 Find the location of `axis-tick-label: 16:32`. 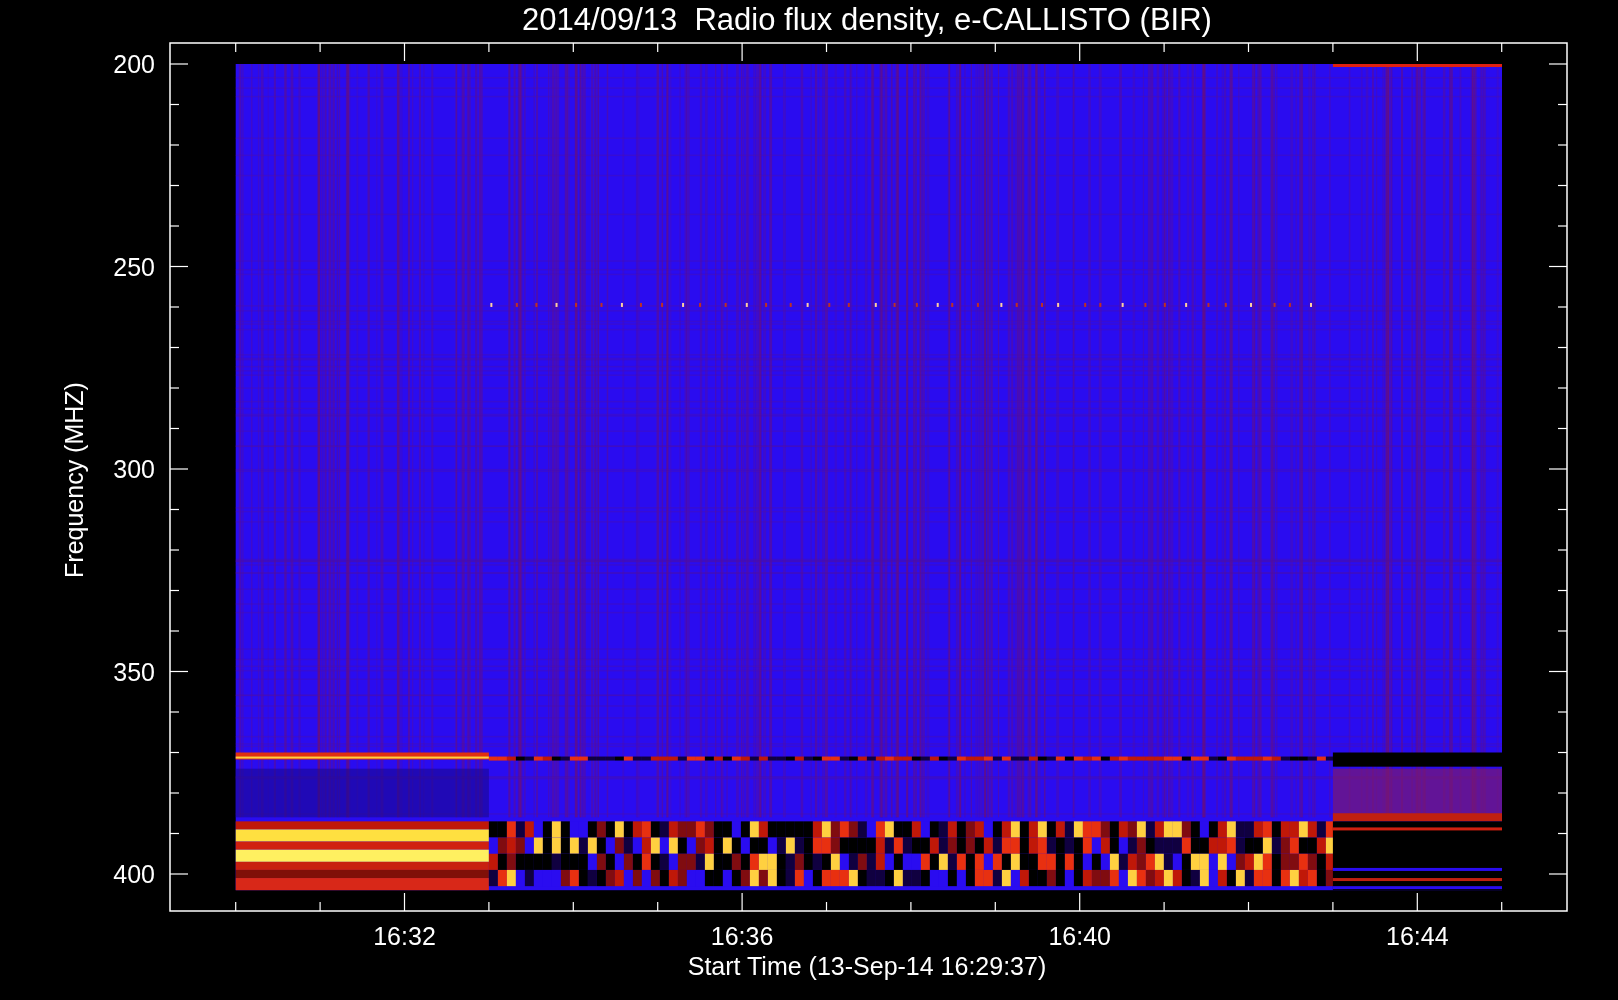

axis-tick-label: 16:32 is located at coordinates (404, 936).